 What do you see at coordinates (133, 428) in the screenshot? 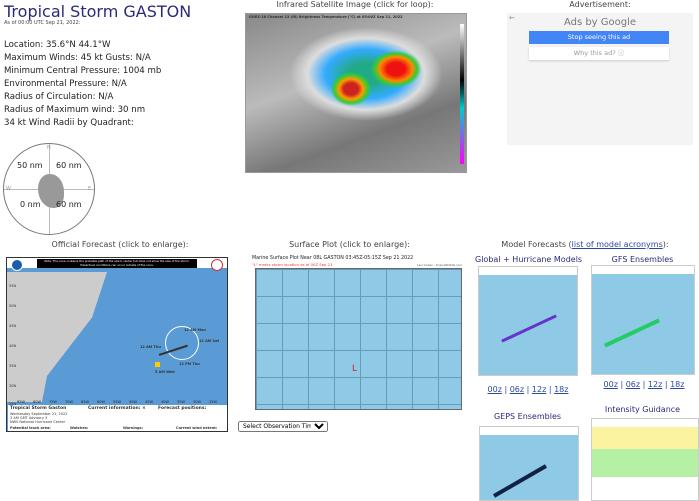
I see `legend-warnings: Warnings:` at bounding box center [133, 428].